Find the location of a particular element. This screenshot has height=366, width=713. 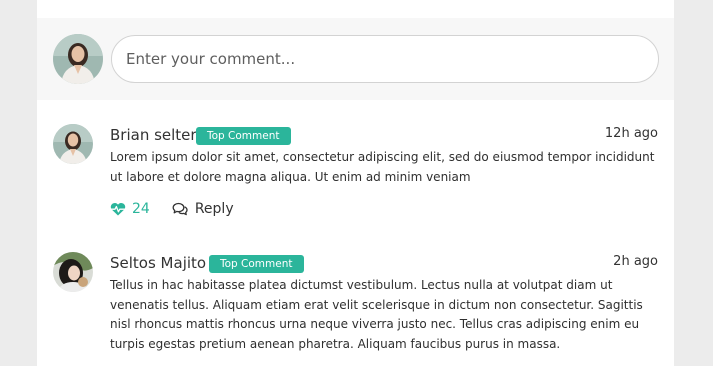

comment-header: Brian selter Top Comment 12h ago is located at coordinates (384, 136).